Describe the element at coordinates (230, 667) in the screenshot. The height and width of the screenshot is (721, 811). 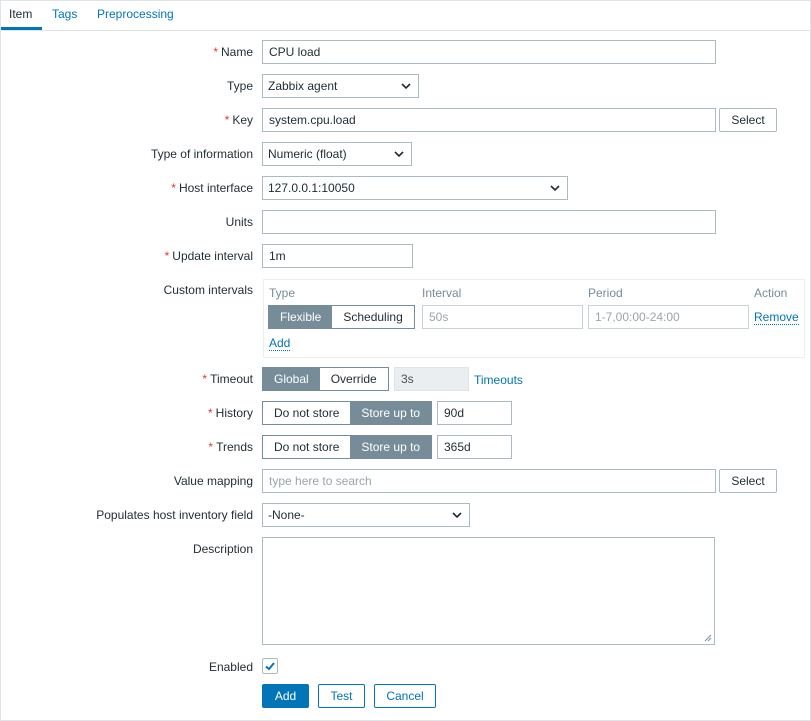
I see `enabled-label: Enabled` at that location.